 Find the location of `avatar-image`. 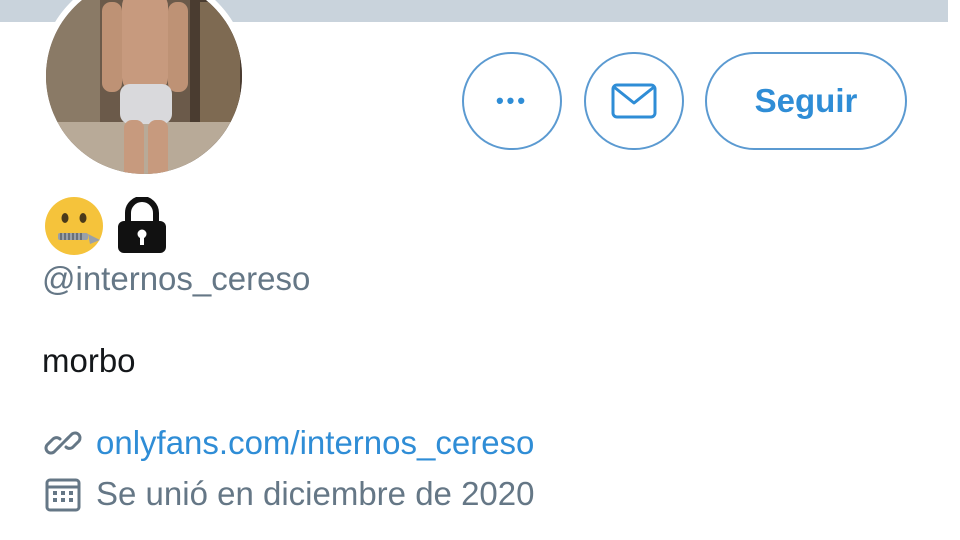

avatar-image is located at coordinates (144, 90).